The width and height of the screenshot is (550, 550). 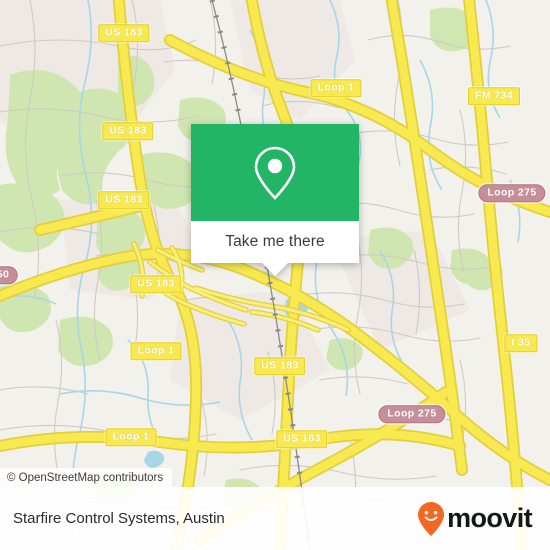 I want to click on popup-pointer-tail, so click(x=275, y=269).